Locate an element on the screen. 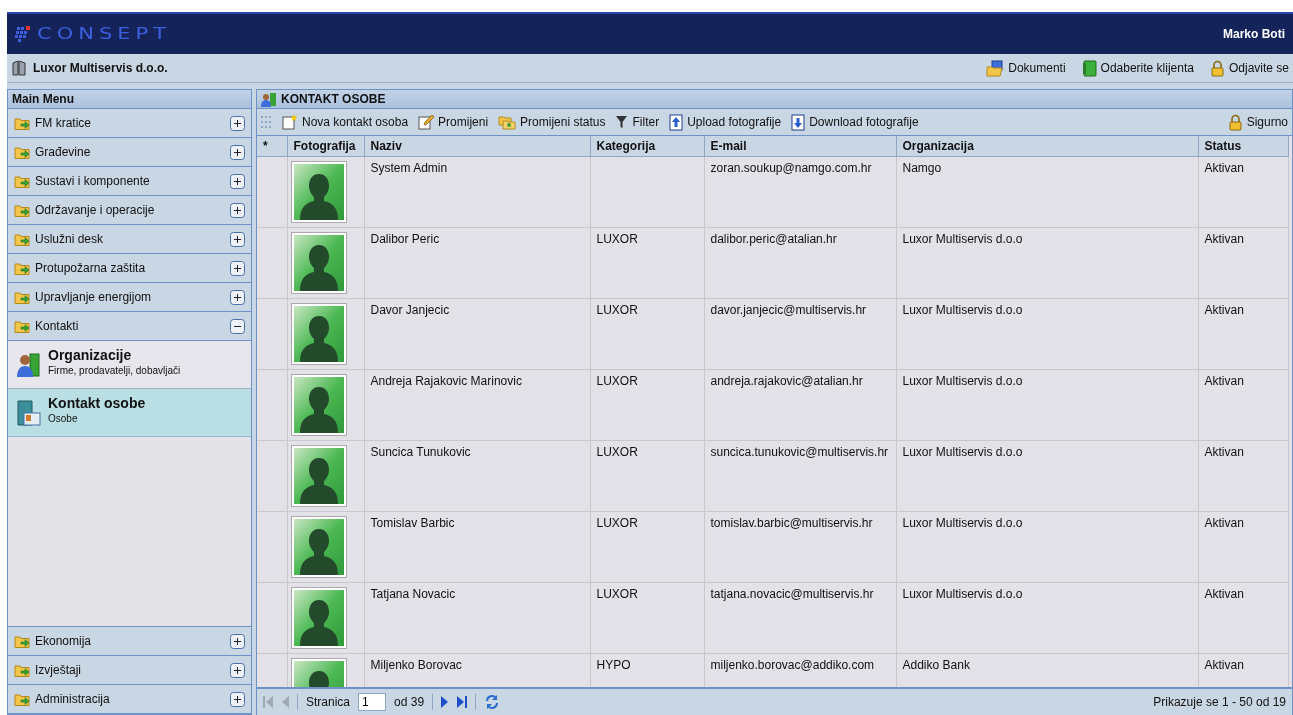  table-cell: Dalibor Peric is located at coordinates (405, 239).